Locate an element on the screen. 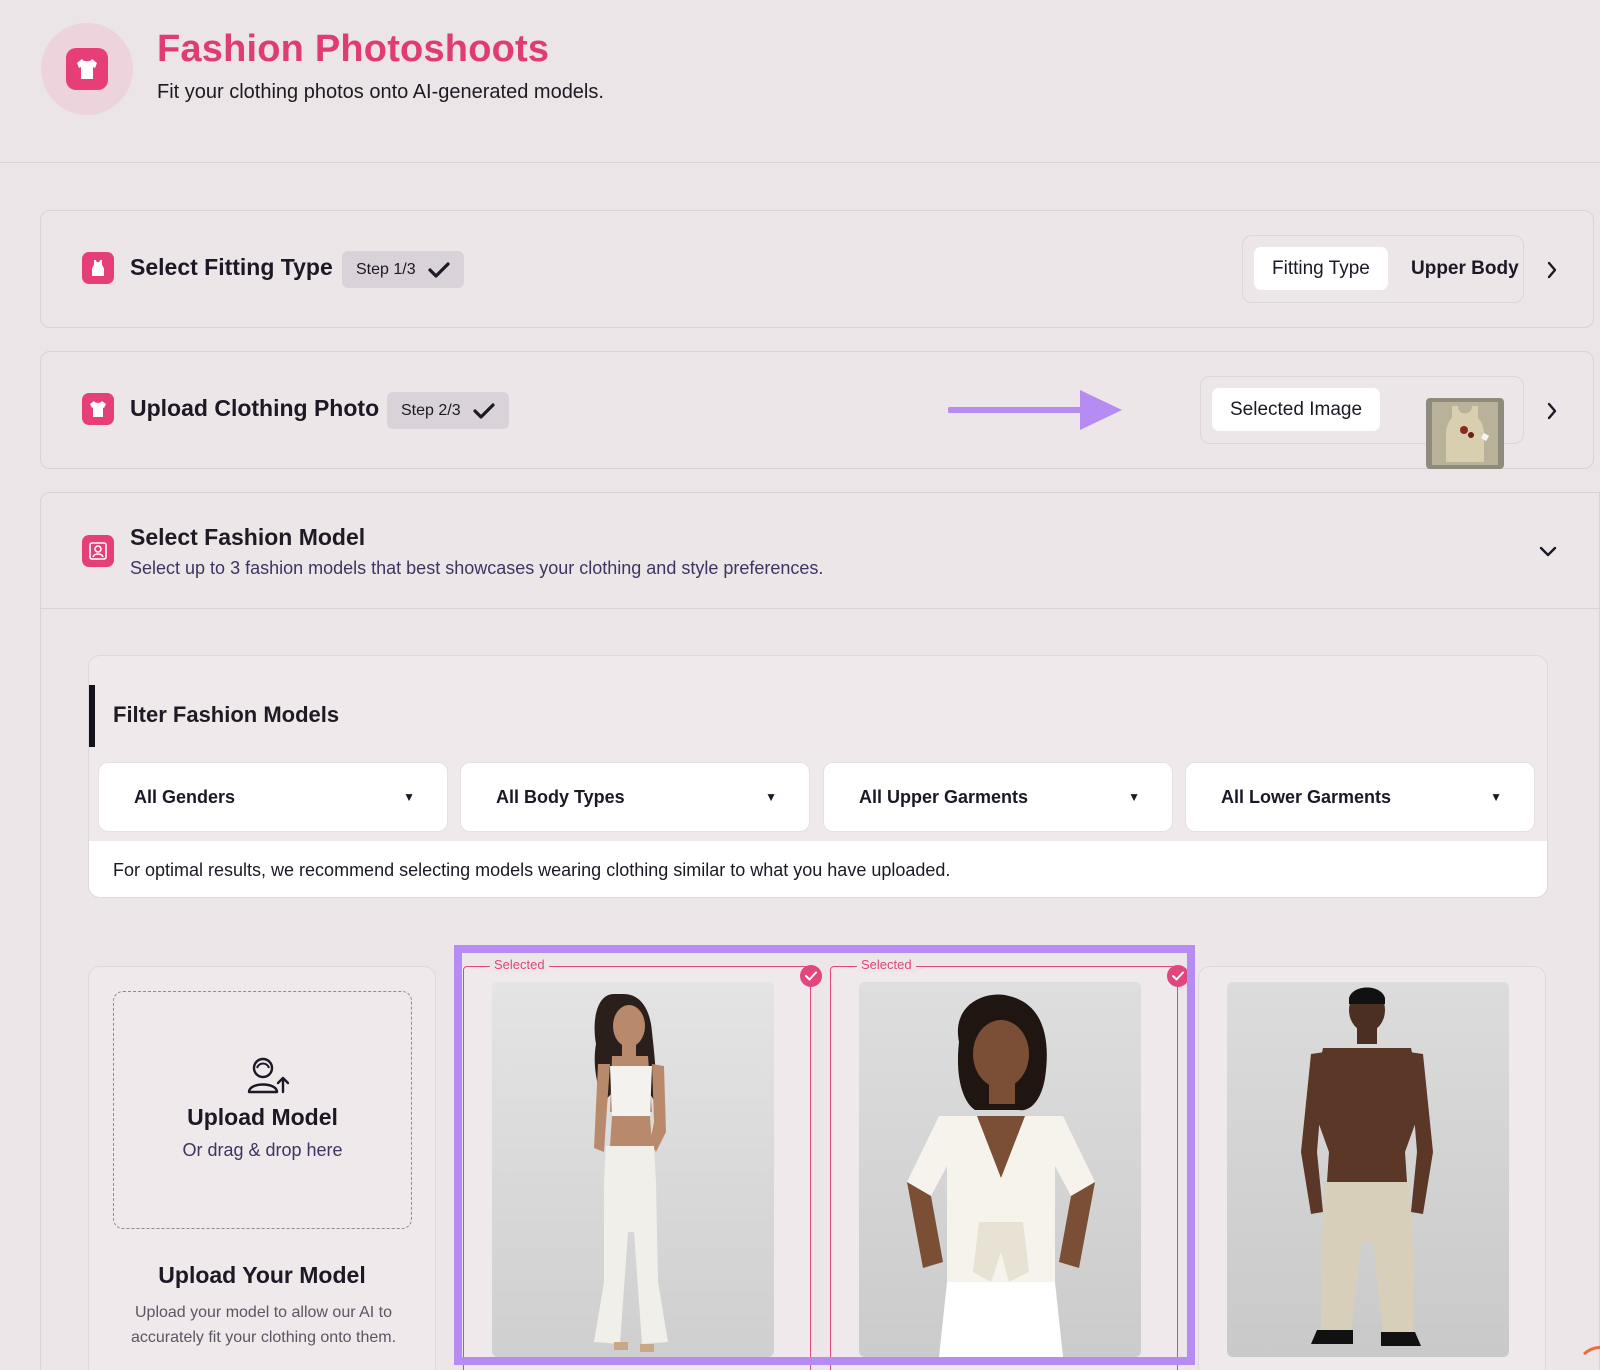 The width and height of the screenshot is (1600, 1370). step-badge: Step 1/3 is located at coordinates (403, 269).